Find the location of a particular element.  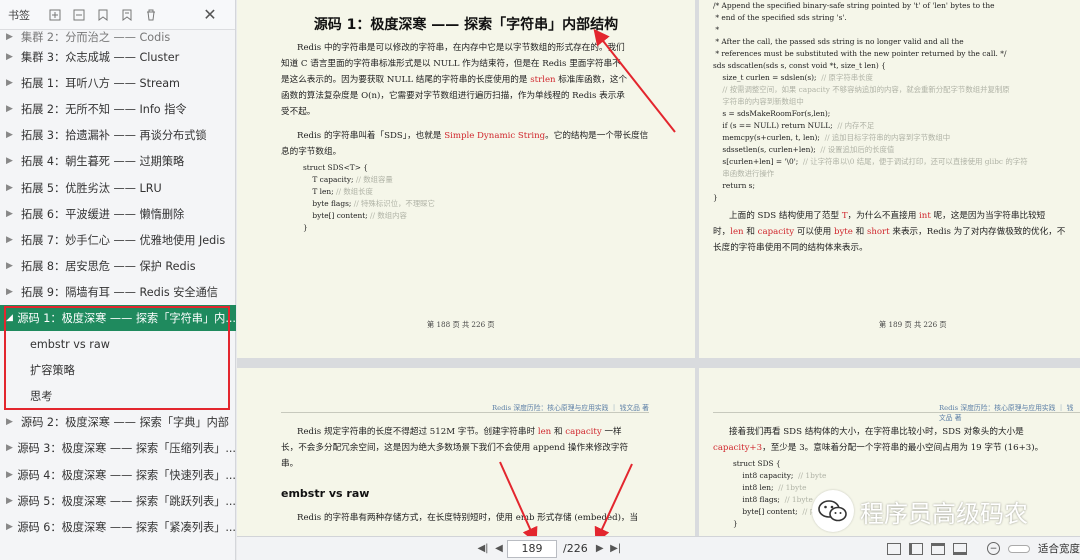

bookmark-label: 拓展 3：拾遗漏补 —— 再谈分布式锁 is located at coordinates (114, 136).